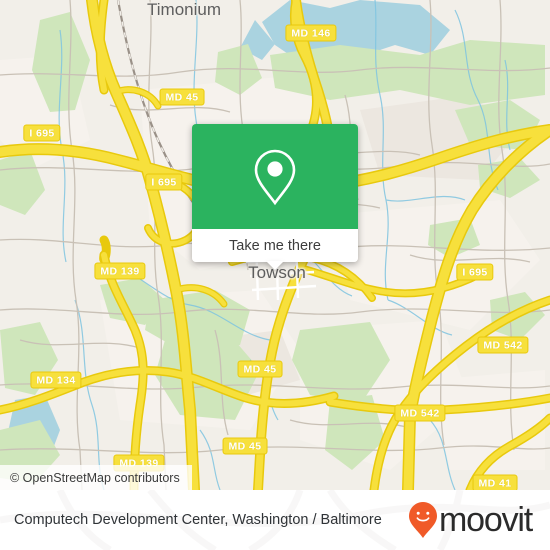 This screenshot has width=550, height=550. I want to click on location-popup-card: Take me there, so click(275, 197).